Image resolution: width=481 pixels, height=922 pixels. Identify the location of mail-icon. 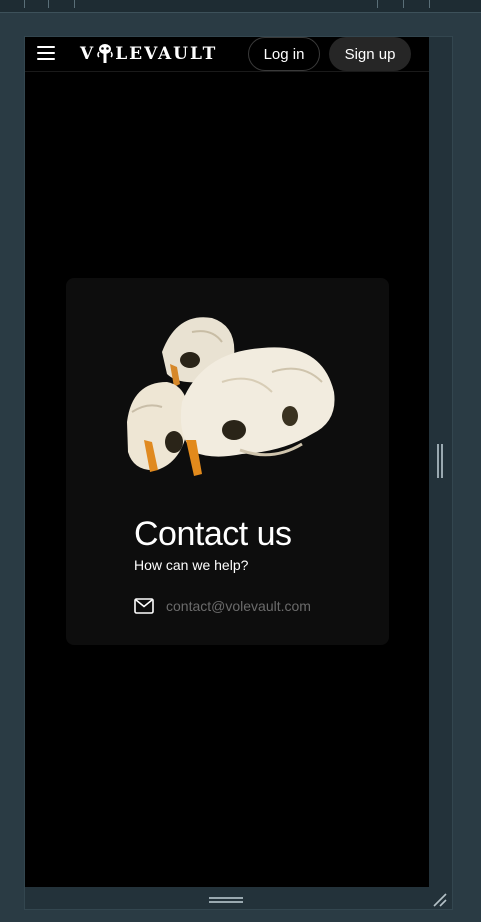
(144, 606).